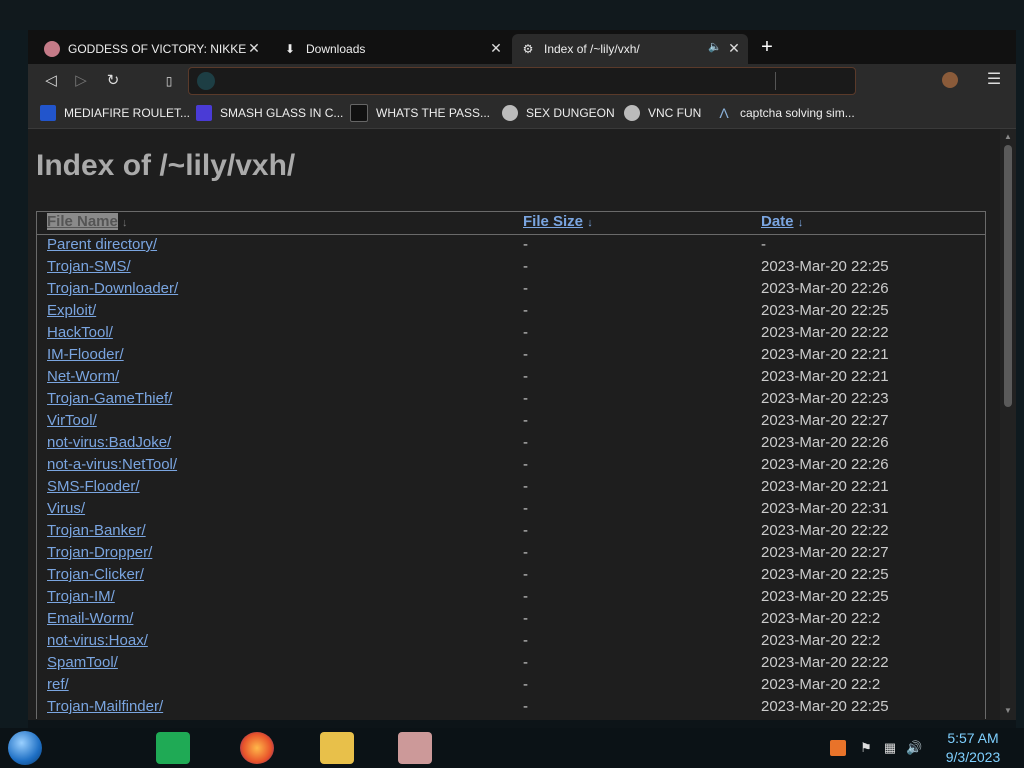  I want to click on bookmark-button: ▯, so click(169, 81).